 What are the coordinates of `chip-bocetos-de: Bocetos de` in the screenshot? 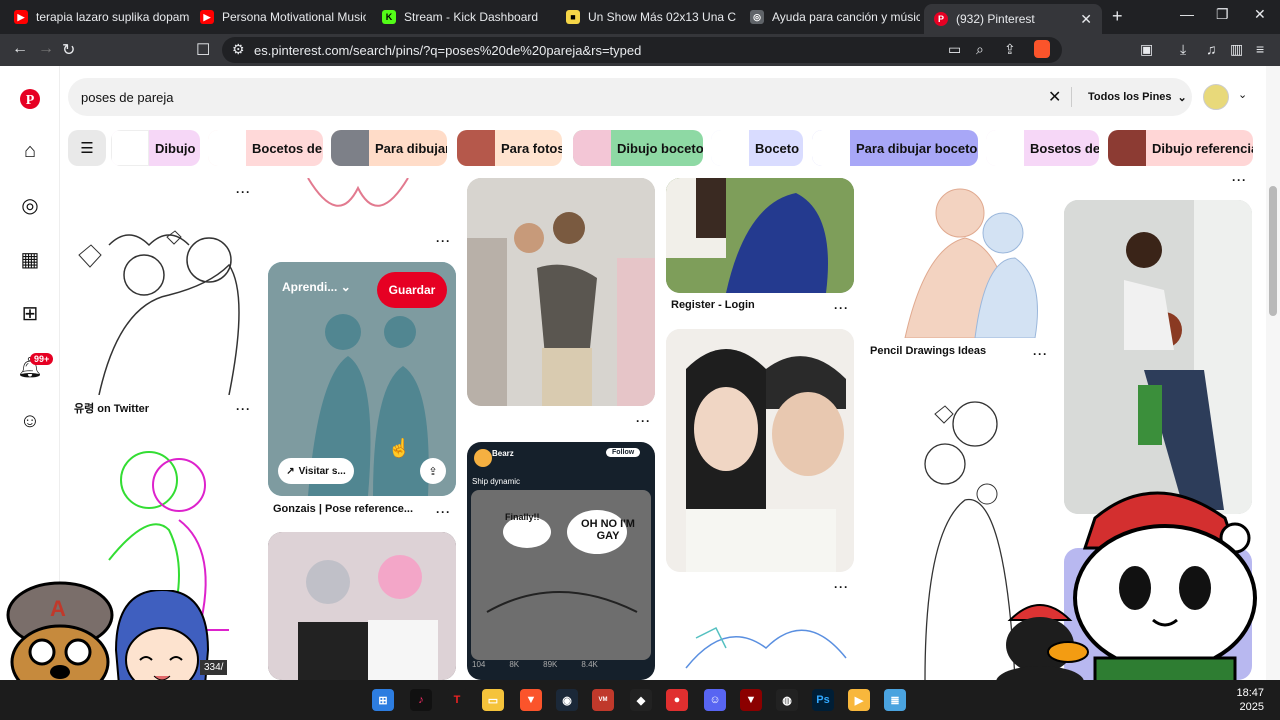 It's located at (265, 148).